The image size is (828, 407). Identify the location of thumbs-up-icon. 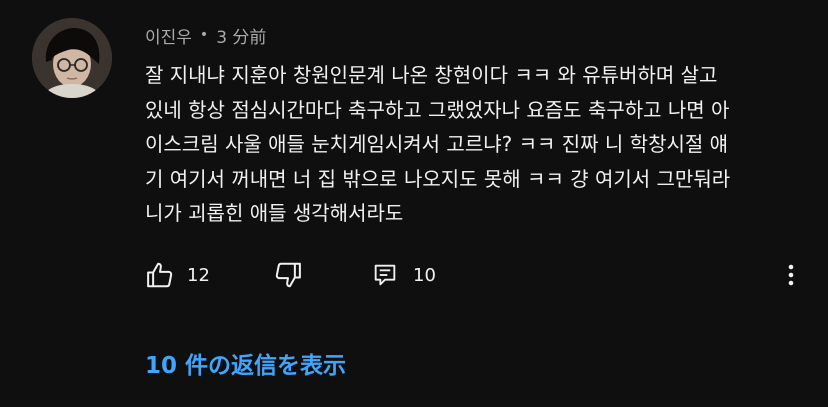
(160, 275).